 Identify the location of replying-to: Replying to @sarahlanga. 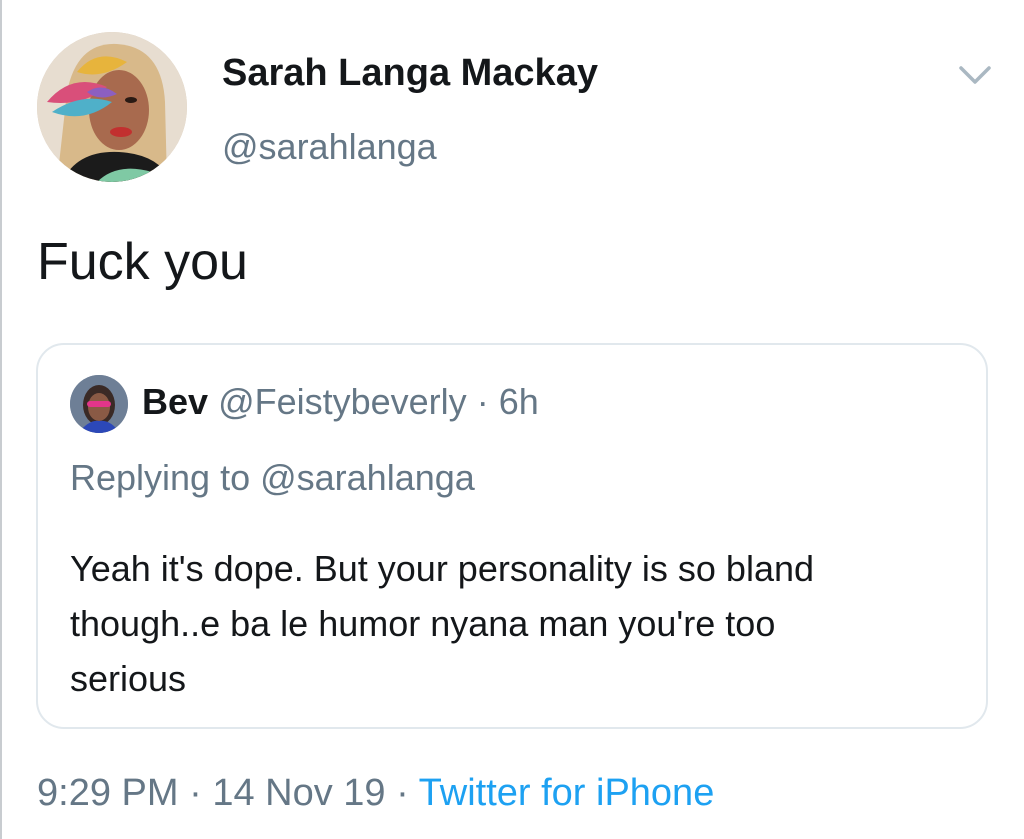
(272, 477).